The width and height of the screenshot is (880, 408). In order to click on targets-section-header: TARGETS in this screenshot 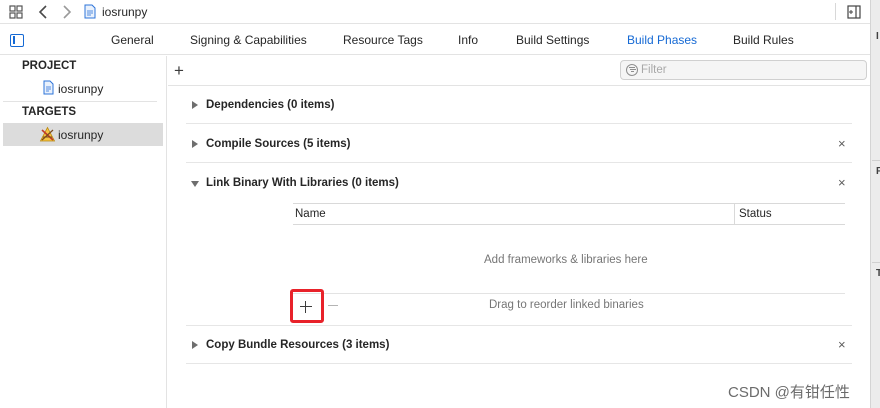, I will do `click(49, 112)`.